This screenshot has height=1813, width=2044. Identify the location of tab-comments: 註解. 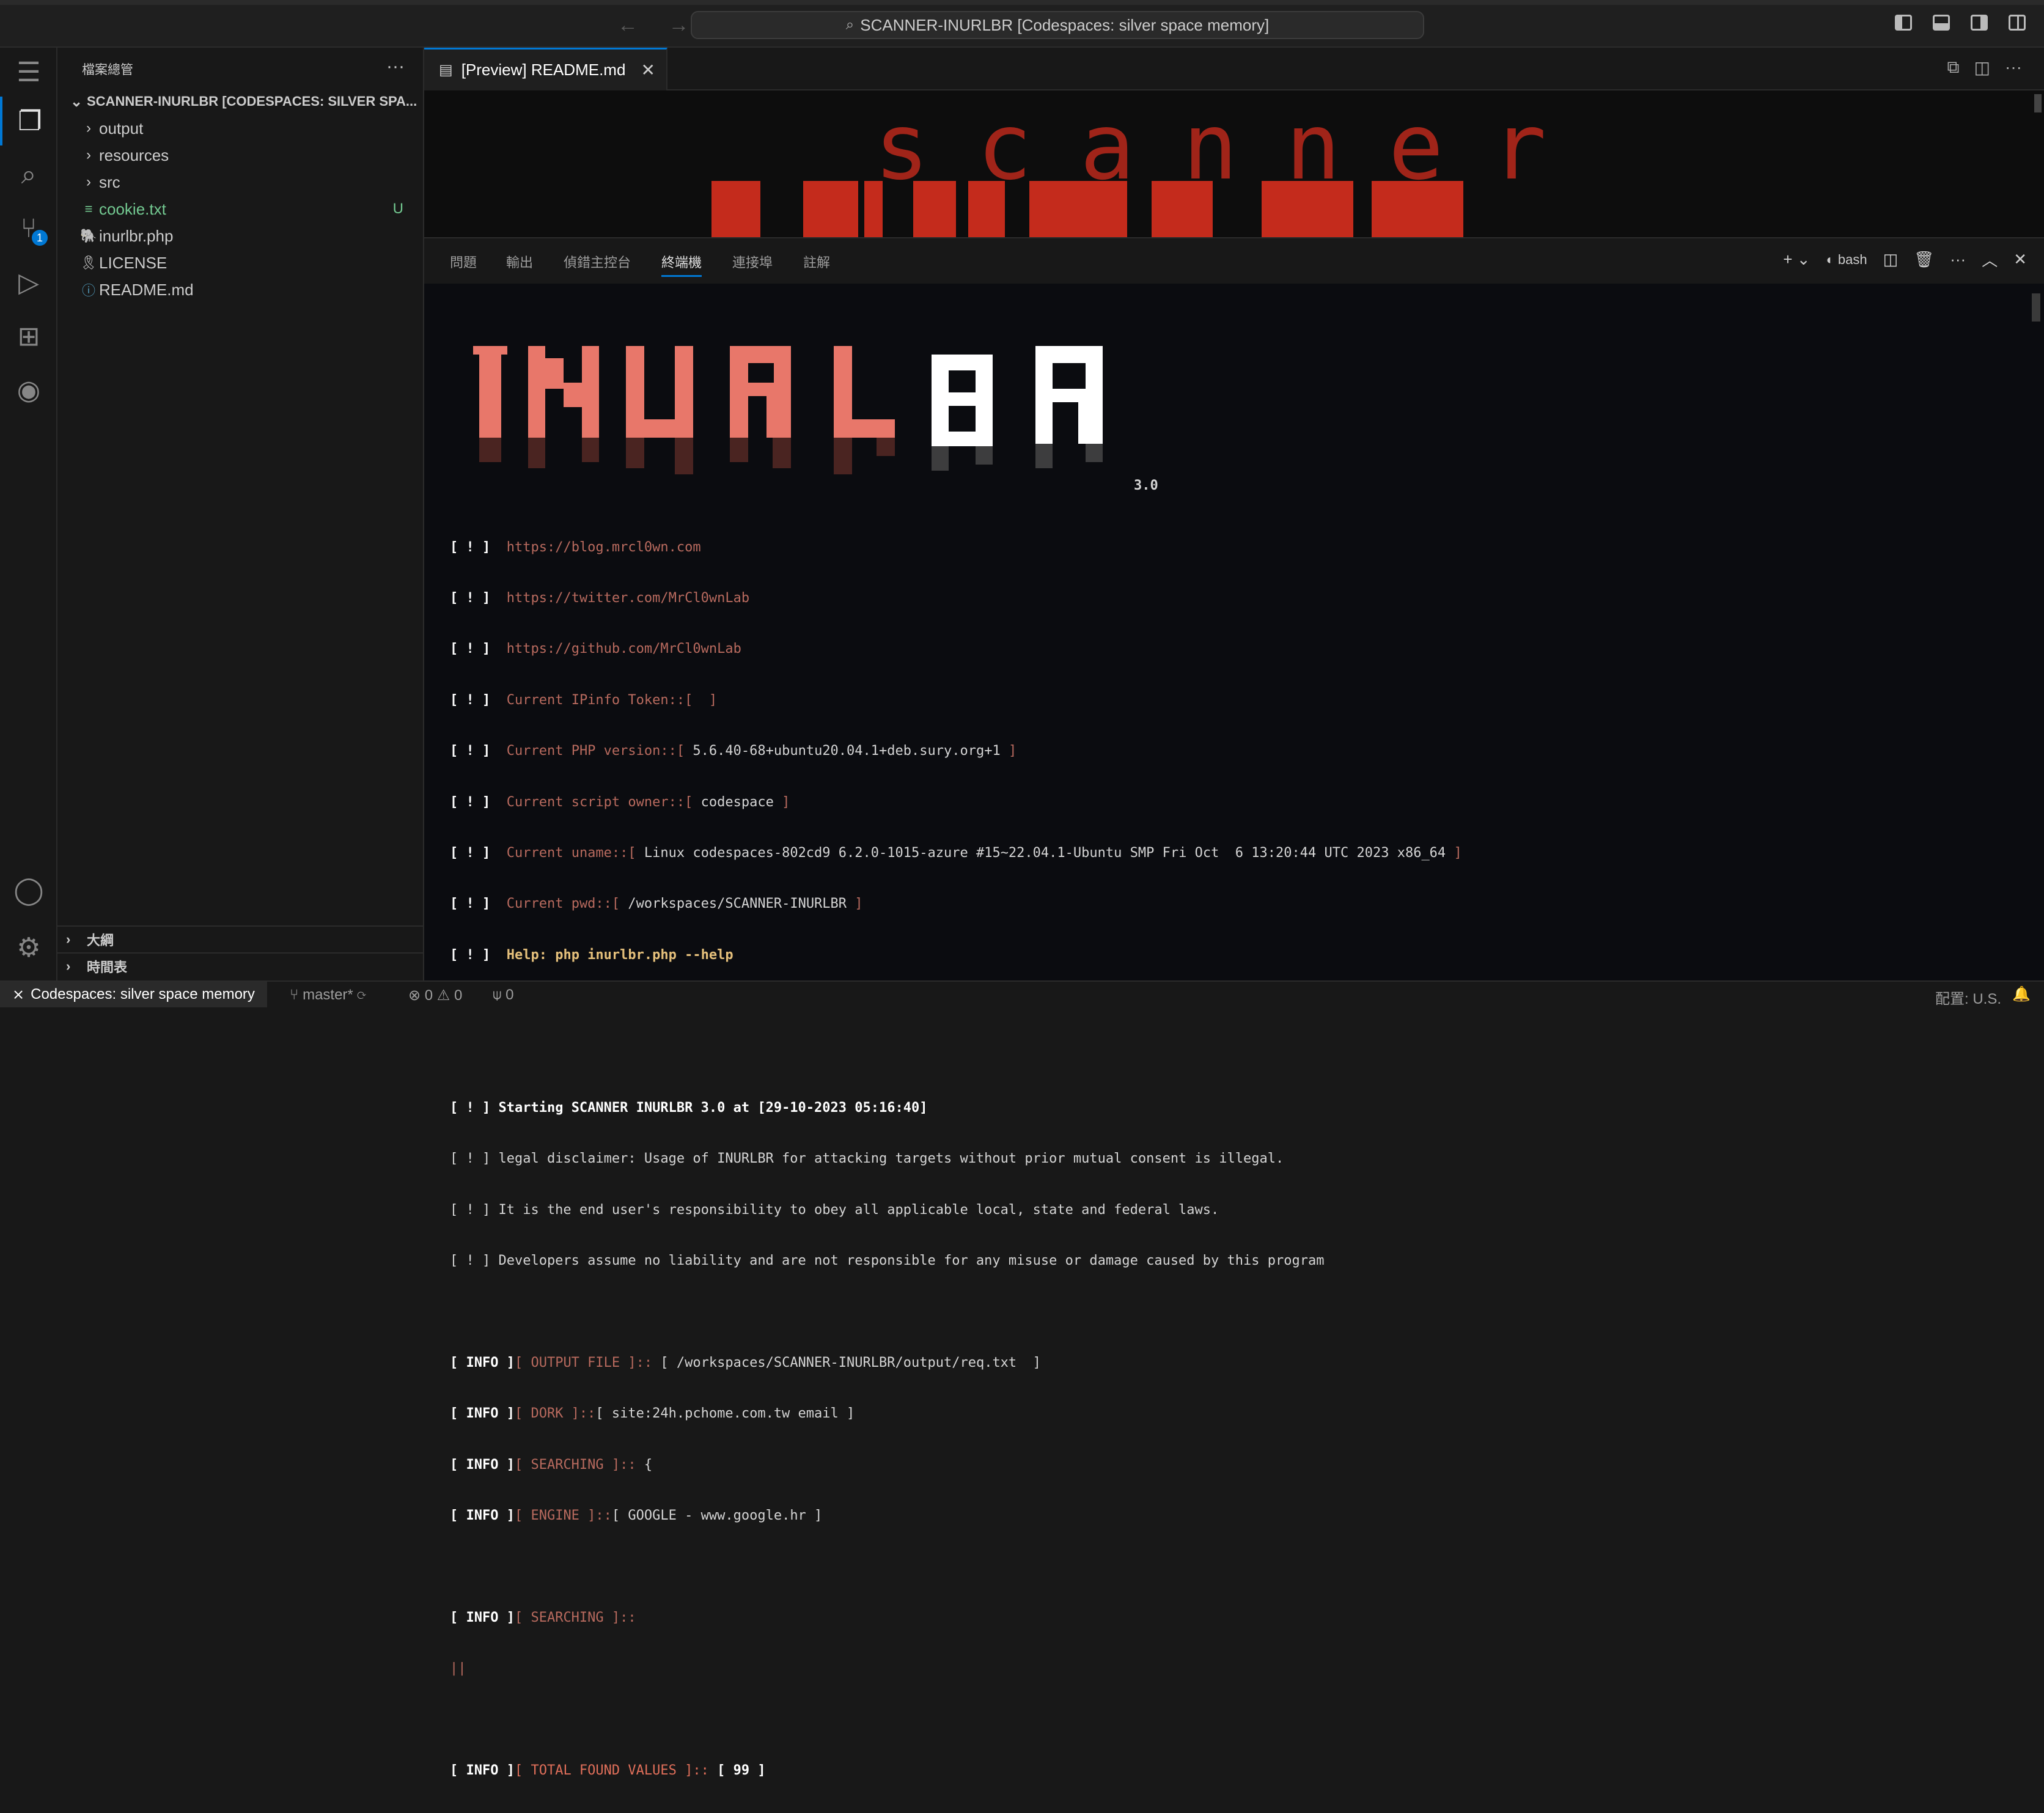
(816, 261).